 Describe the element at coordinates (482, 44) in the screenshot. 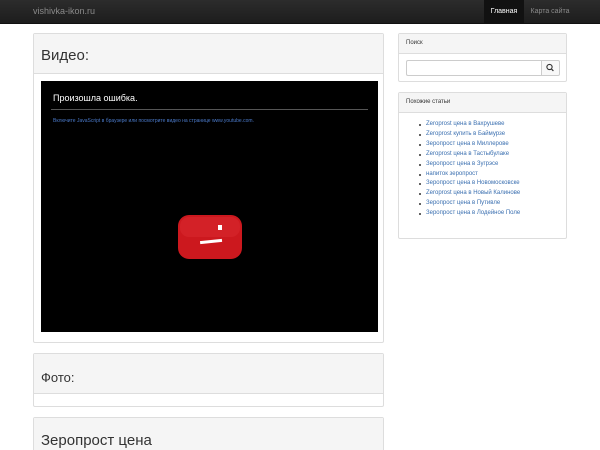

I see `search-panel-header: Поиск` at that location.